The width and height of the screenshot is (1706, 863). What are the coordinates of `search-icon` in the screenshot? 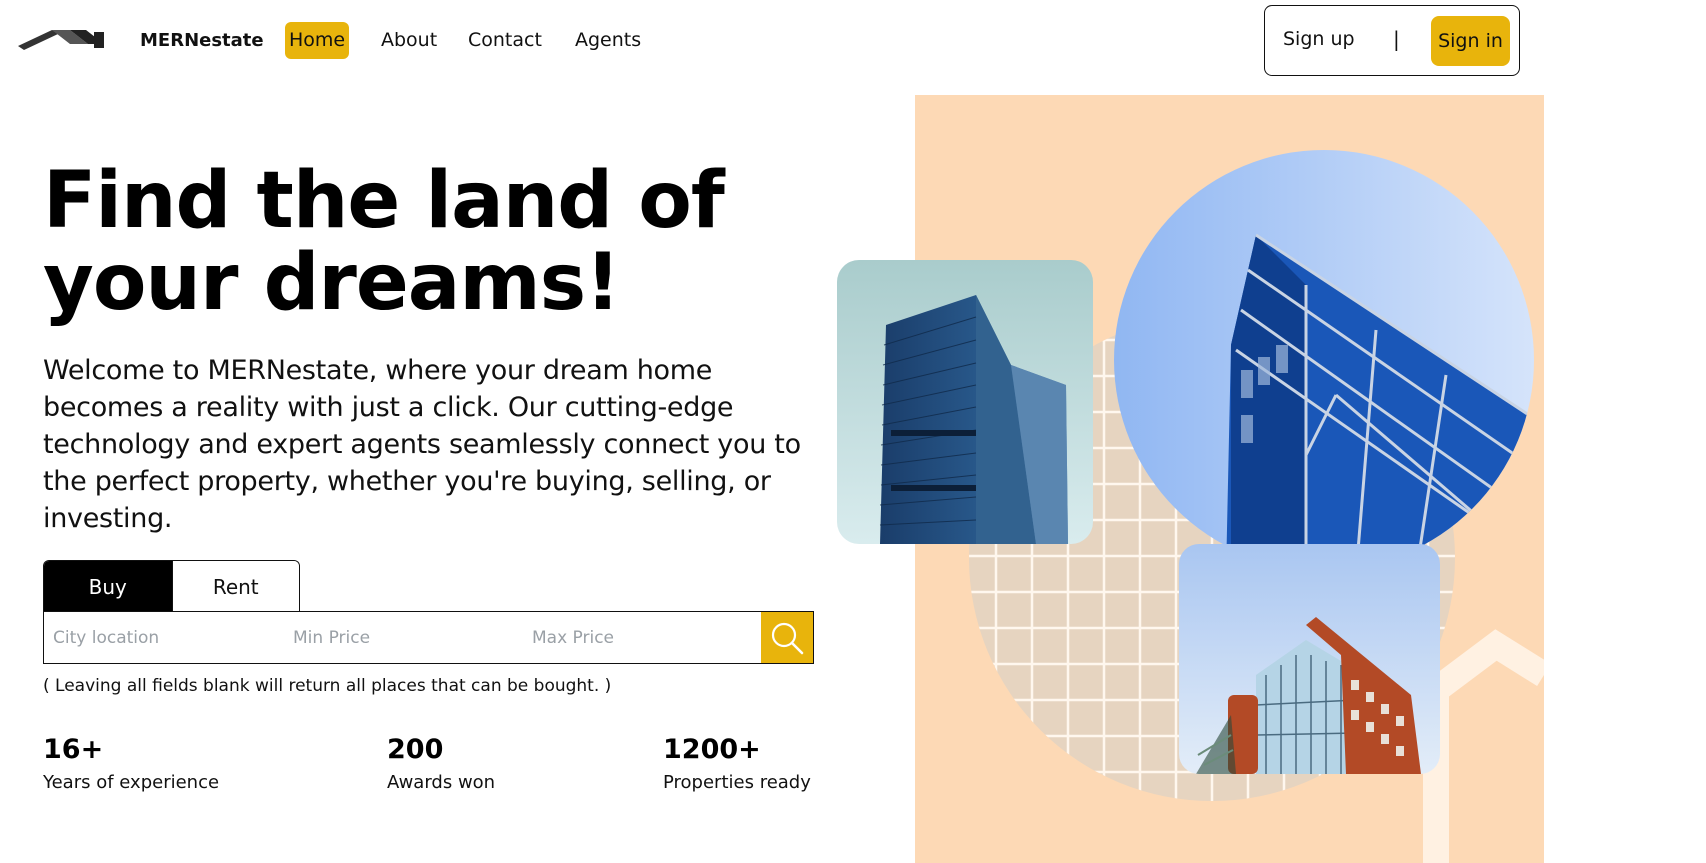 It's located at (787, 638).